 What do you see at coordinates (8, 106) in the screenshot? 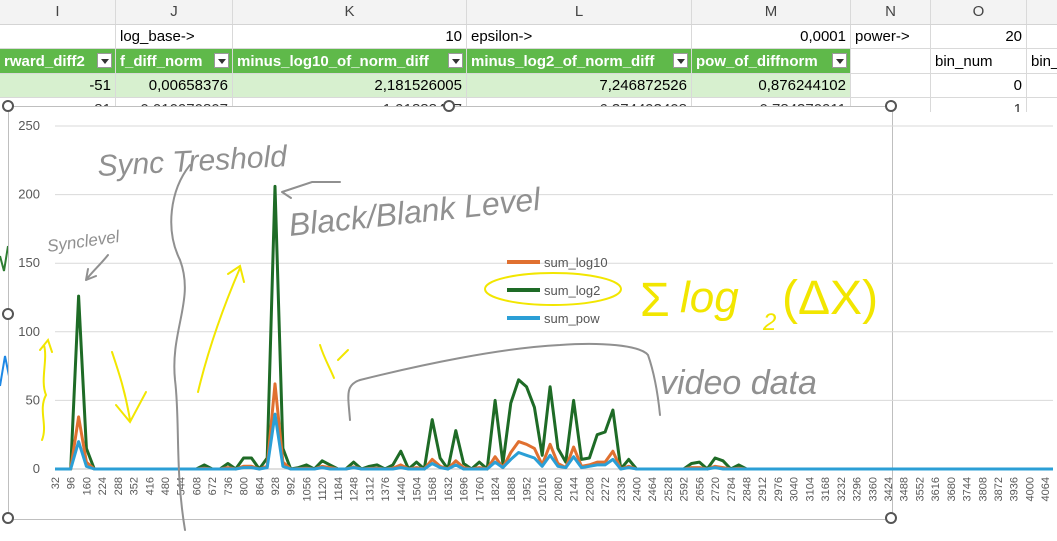
I see `resize-handle-top-left` at bounding box center [8, 106].